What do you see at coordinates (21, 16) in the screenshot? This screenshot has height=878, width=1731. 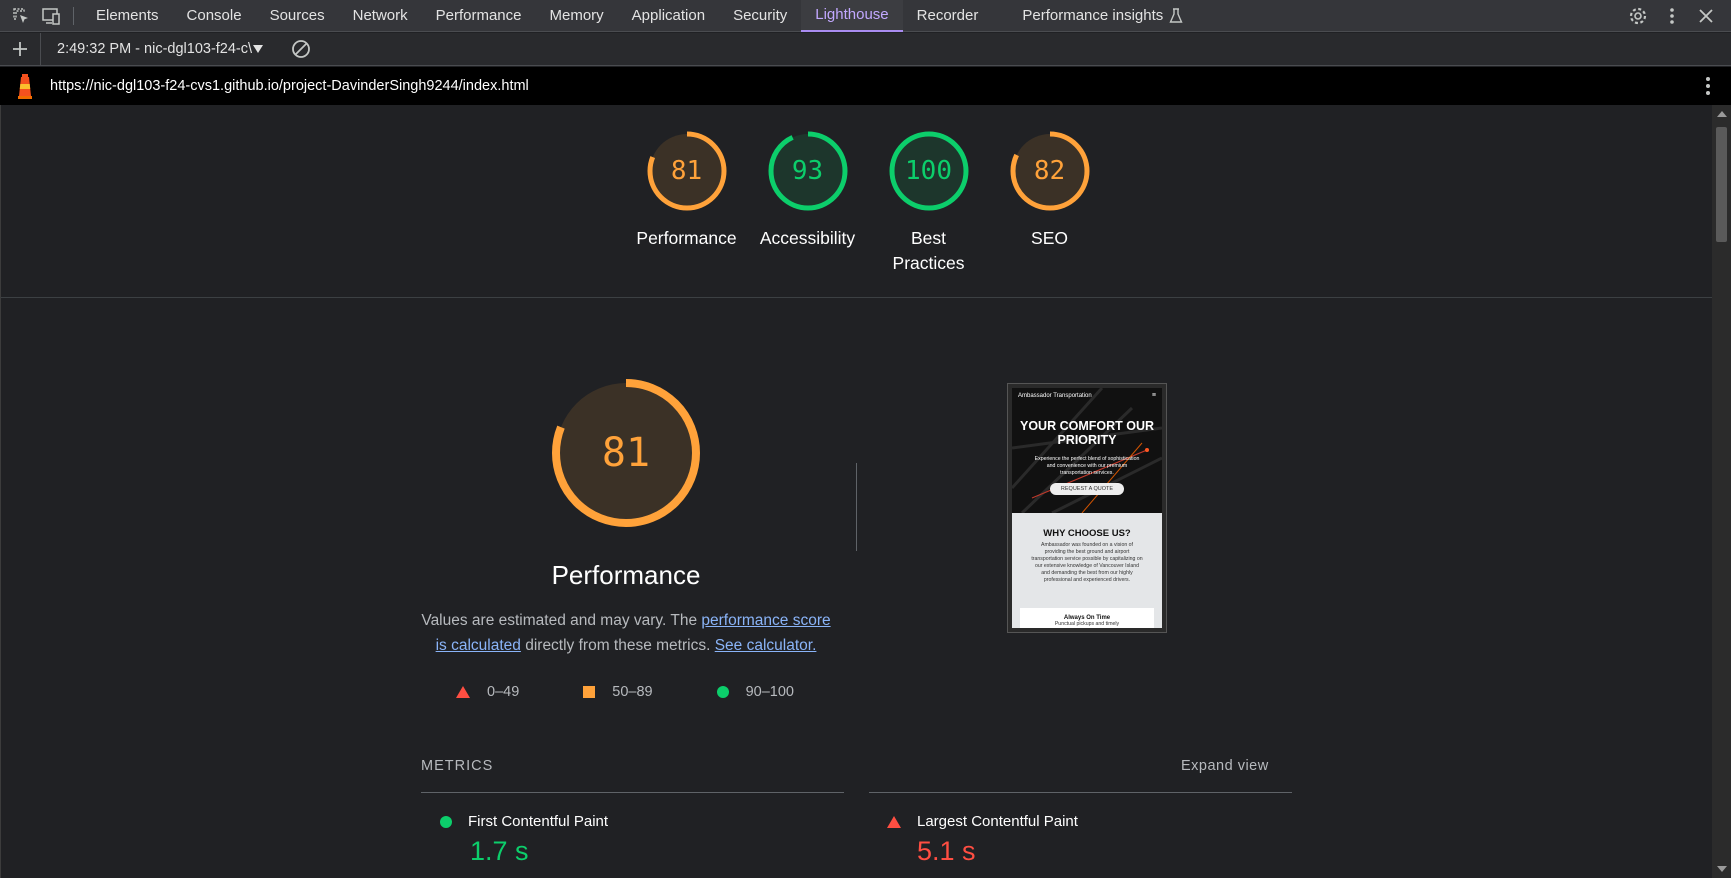 I see `inspect-element-icon` at bounding box center [21, 16].